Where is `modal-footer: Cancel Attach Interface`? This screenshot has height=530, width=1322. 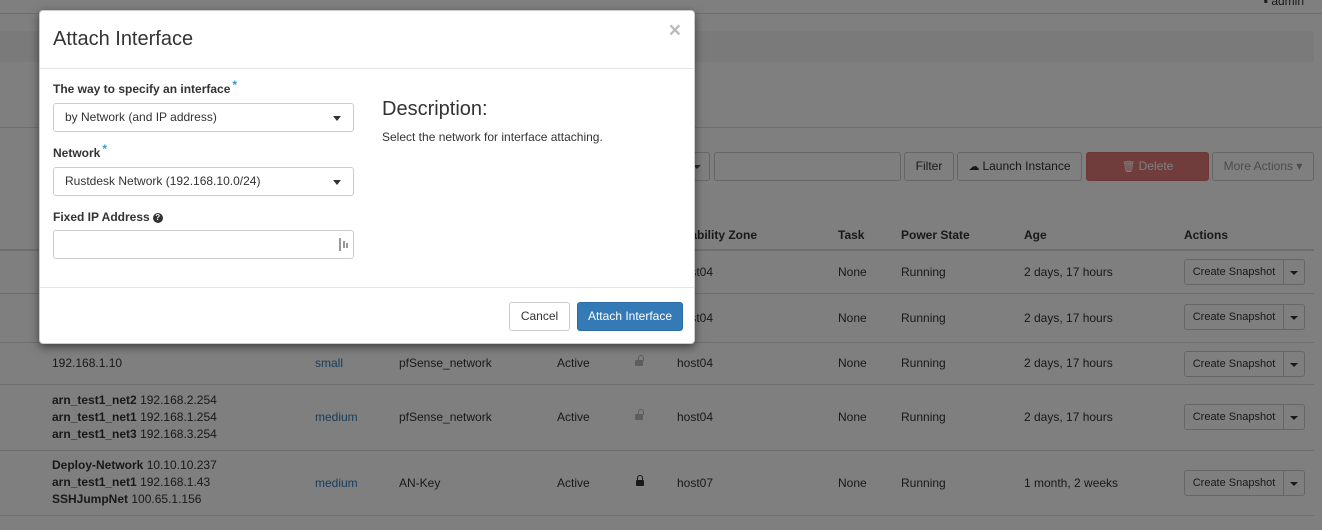 modal-footer: Cancel Attach Interface is located at coordinates (367, 316).